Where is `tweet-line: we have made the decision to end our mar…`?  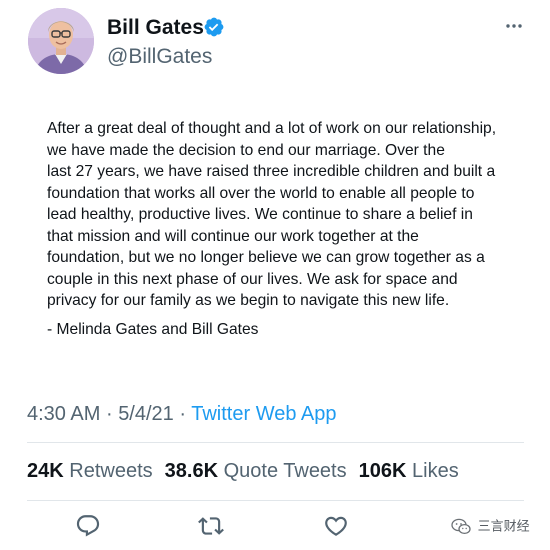 tweet-line: we have made the decision to end our mar… is located at coordinates (246, 150).